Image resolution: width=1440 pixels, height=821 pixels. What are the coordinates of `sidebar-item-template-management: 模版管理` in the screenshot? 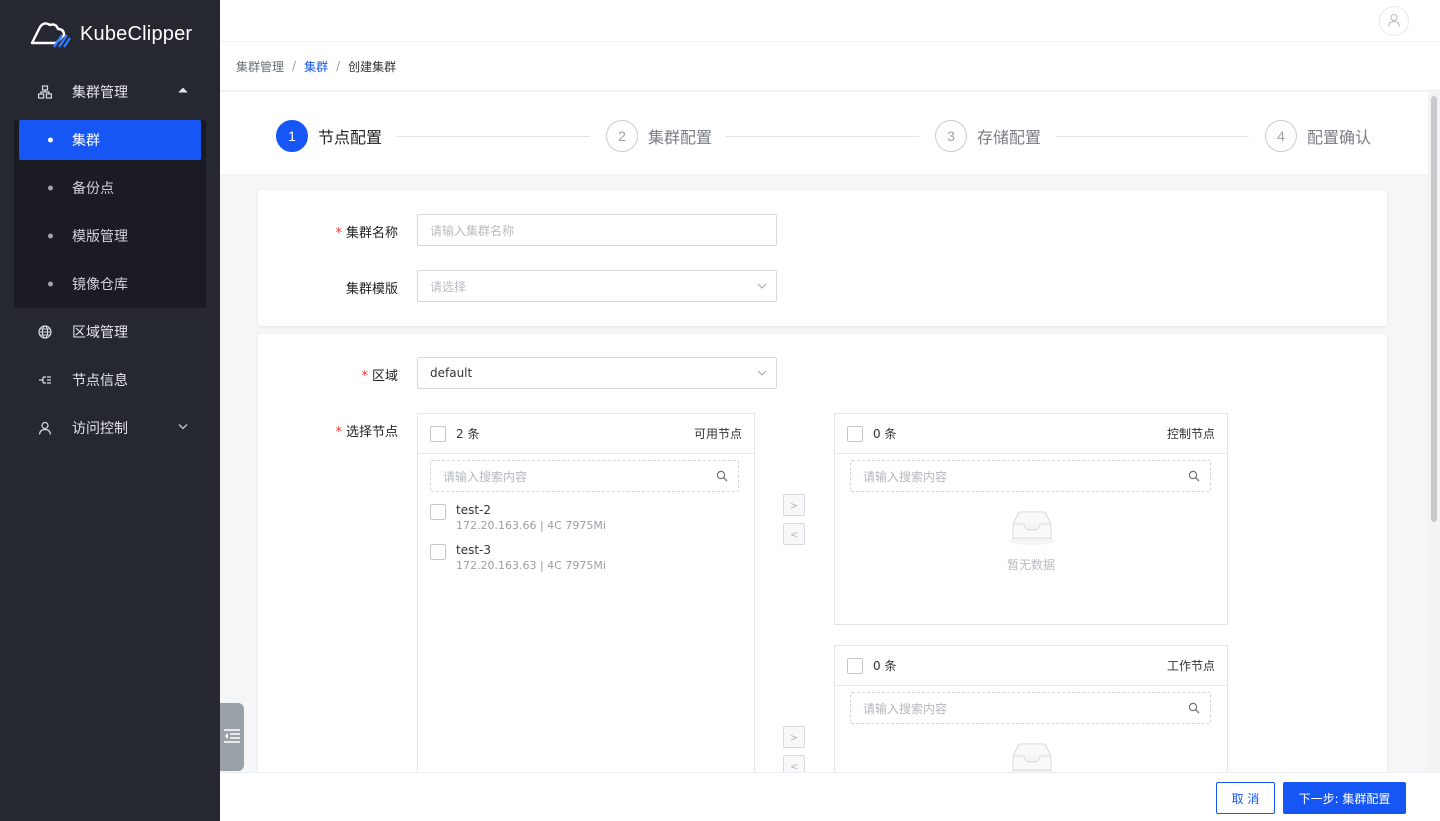 It's located at (110, 236).